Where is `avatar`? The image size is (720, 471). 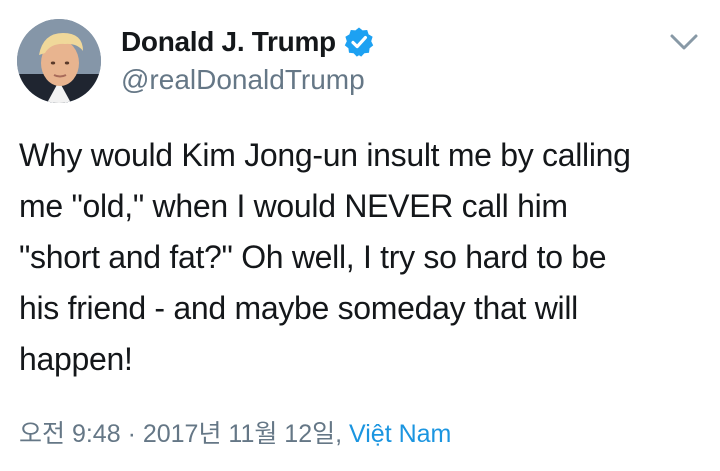
avatar is located at coordinates (59, 61).